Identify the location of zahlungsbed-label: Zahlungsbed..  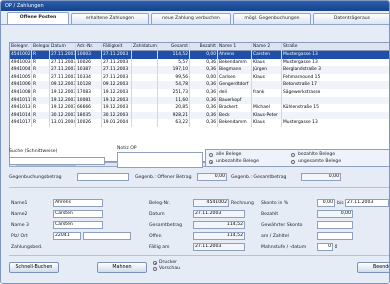
(27, 247).